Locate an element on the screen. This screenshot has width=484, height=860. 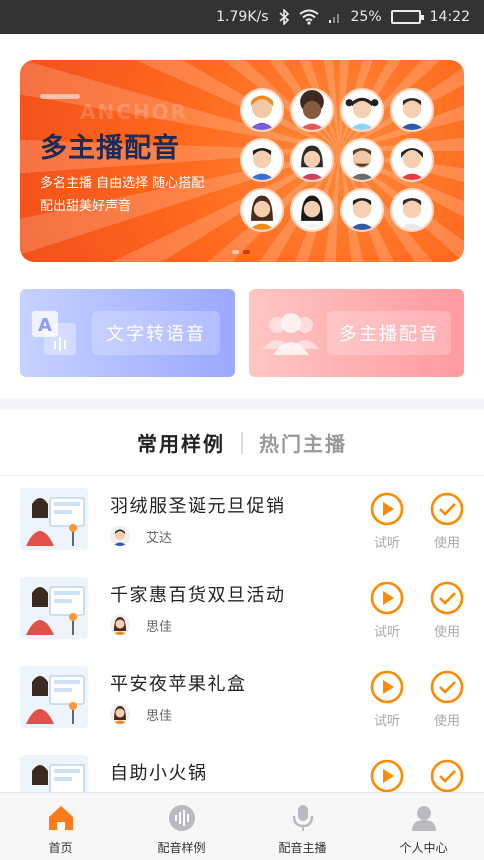
sample-author: 艾达 is located at coordinates (159, 538).